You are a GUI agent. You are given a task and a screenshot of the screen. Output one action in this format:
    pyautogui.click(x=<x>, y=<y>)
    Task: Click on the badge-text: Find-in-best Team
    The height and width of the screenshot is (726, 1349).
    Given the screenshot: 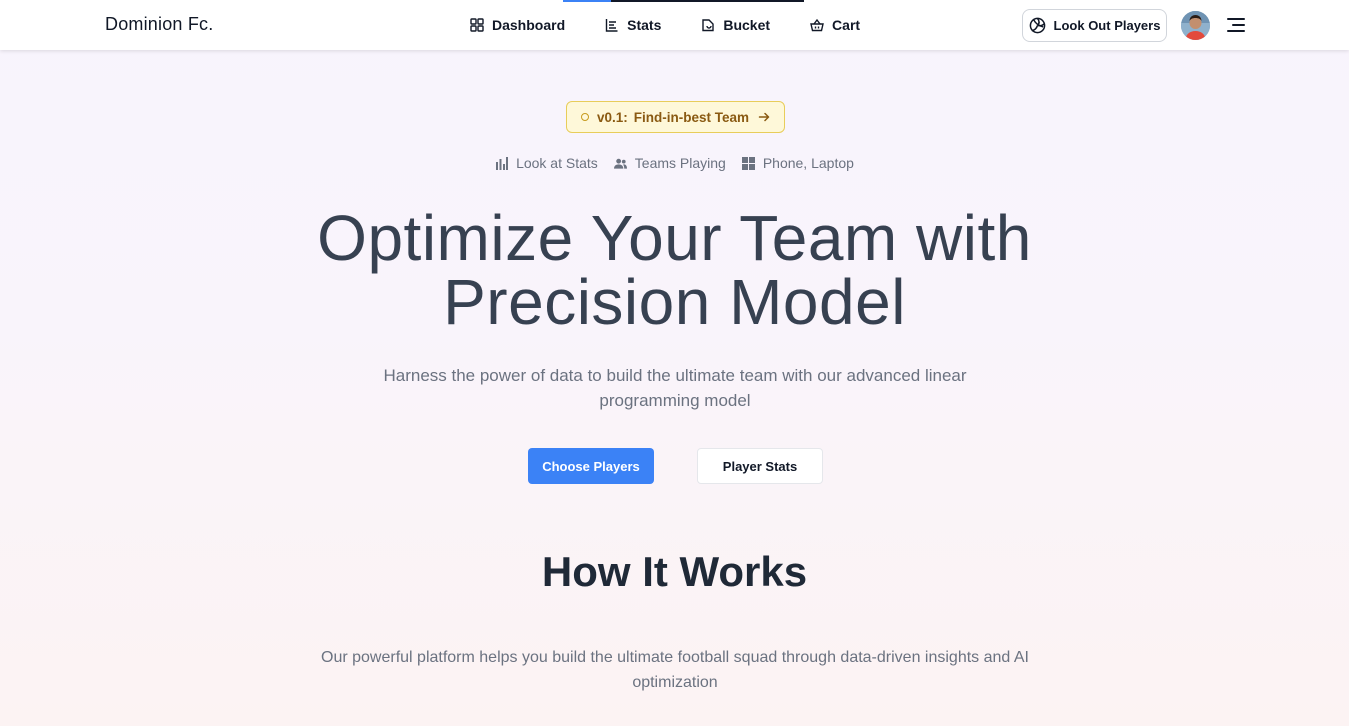 What is the action you would take?
    pyautogui.click(x=691, y=117)
    